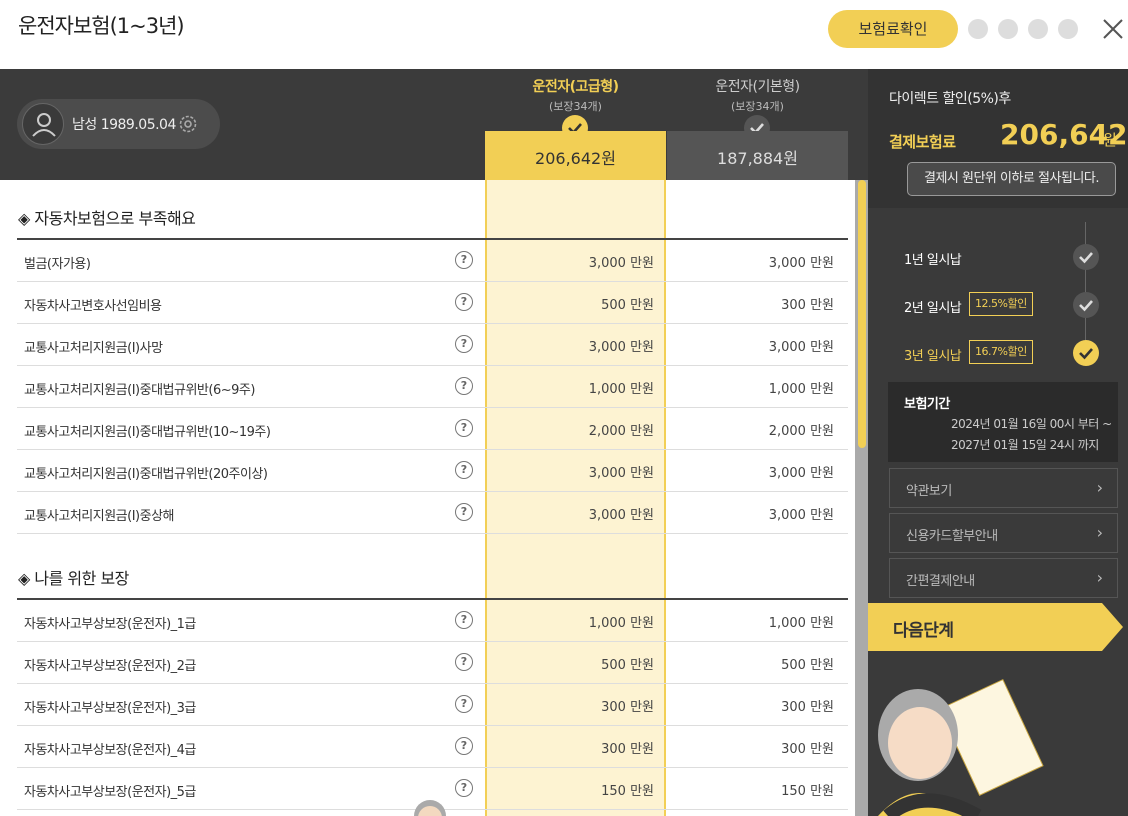  Describe the element at coordinates (432, 663) in the screenshot. I see `coverage-row: 자동차사고부상보장(운전자)_2급? 500 만원 500 만원` at that location.